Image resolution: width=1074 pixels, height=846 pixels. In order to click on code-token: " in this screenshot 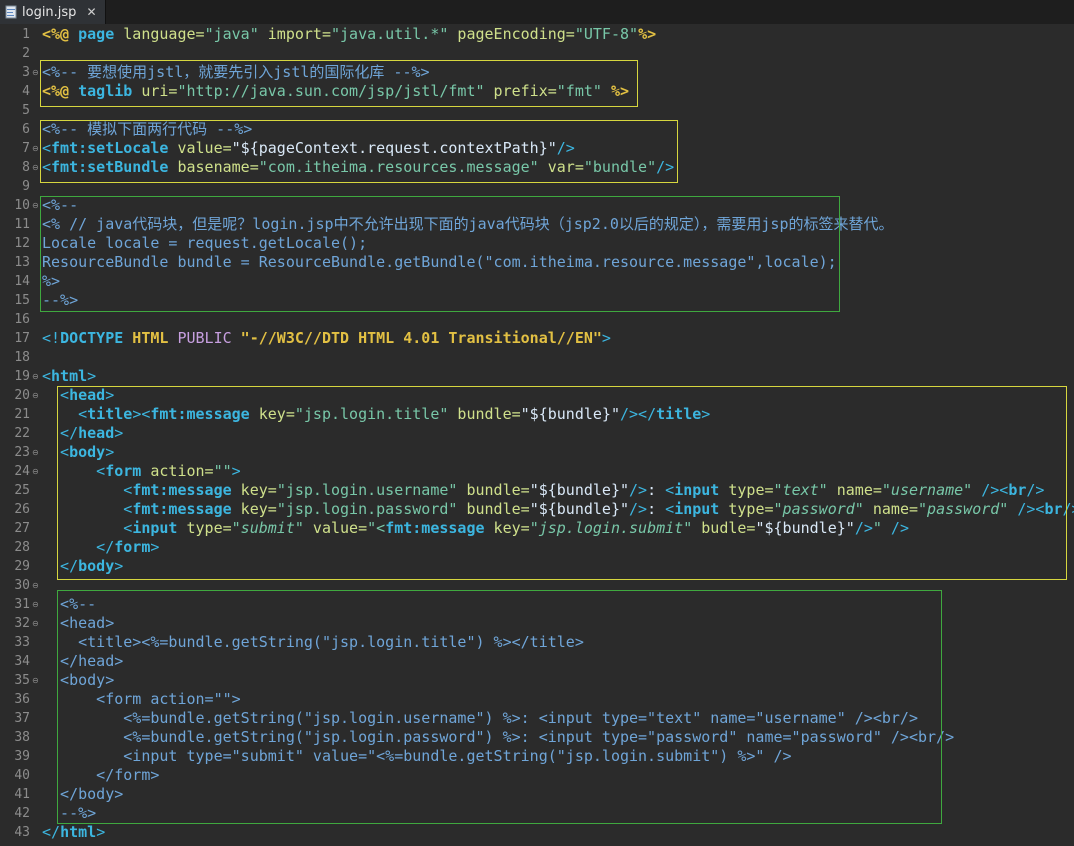, I will do `click(877, 528)`.